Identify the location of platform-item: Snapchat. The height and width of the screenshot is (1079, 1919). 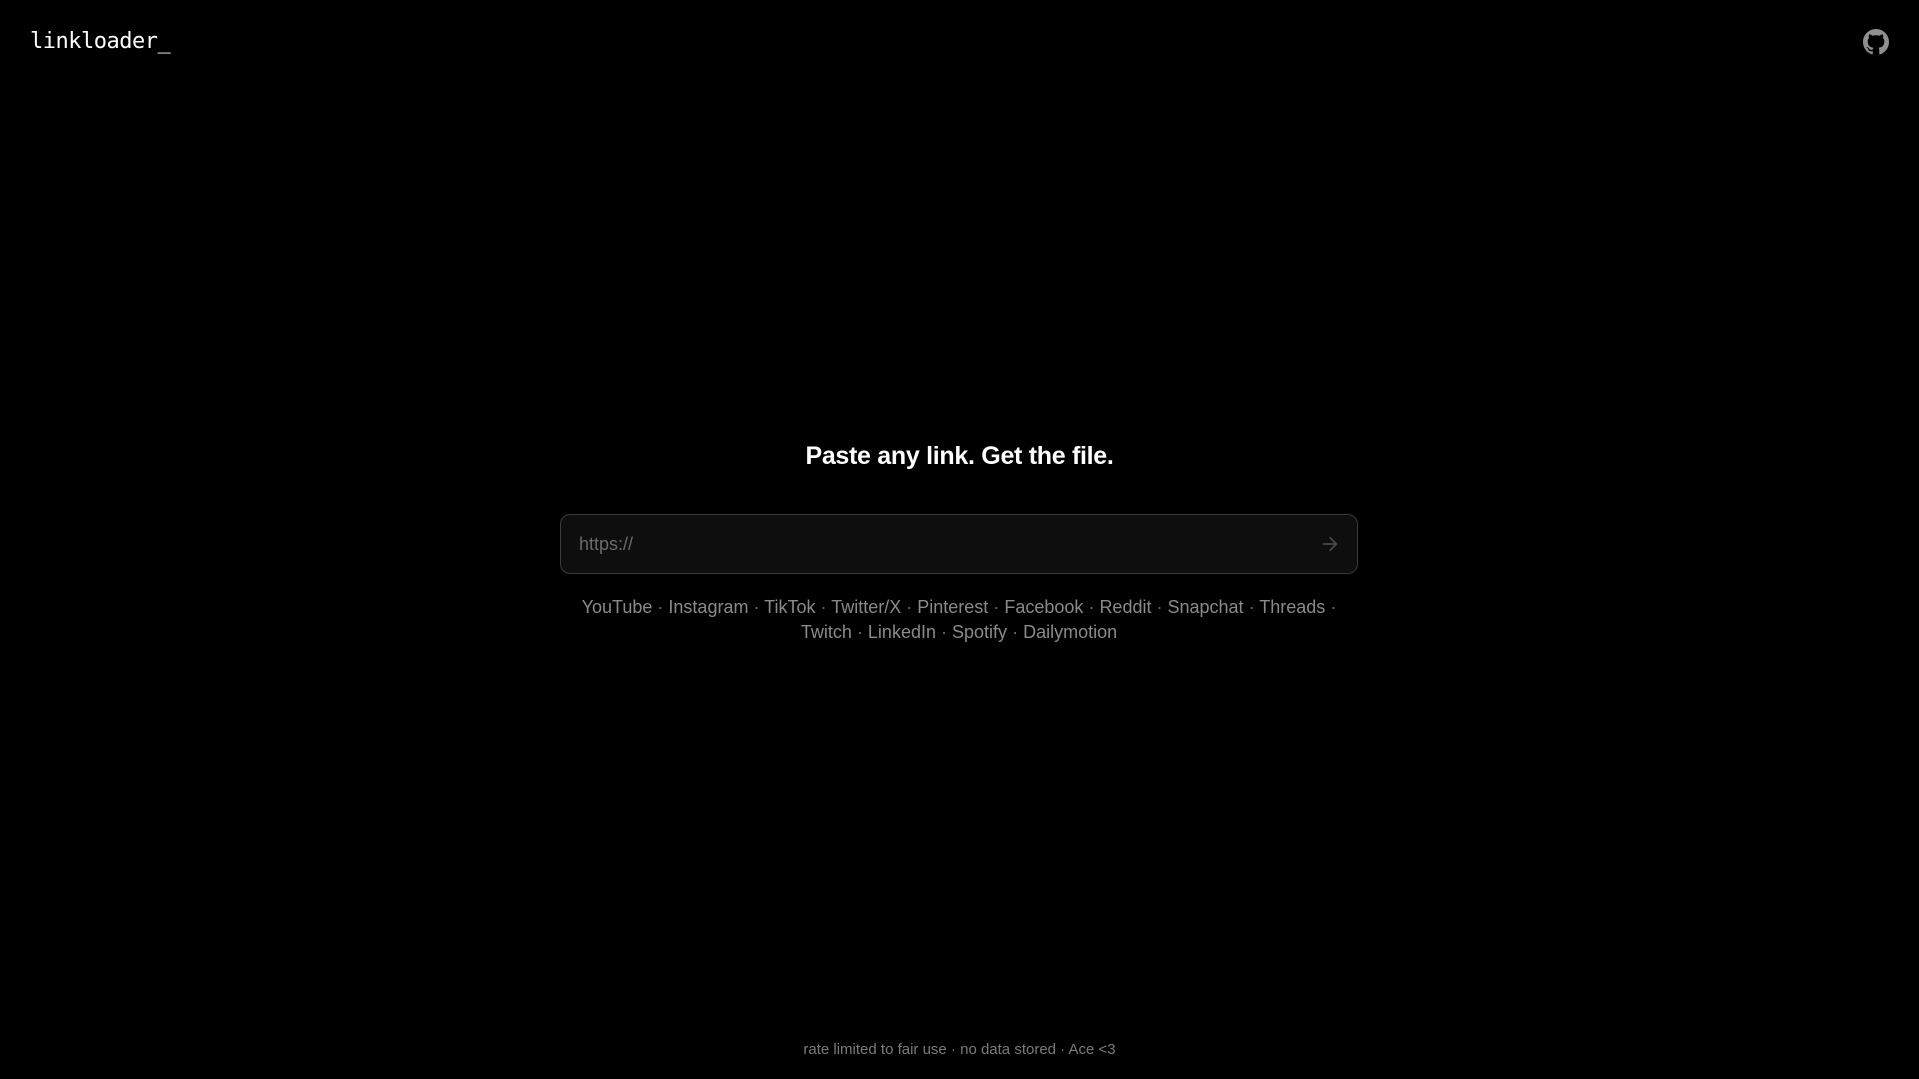
(1205, 607).